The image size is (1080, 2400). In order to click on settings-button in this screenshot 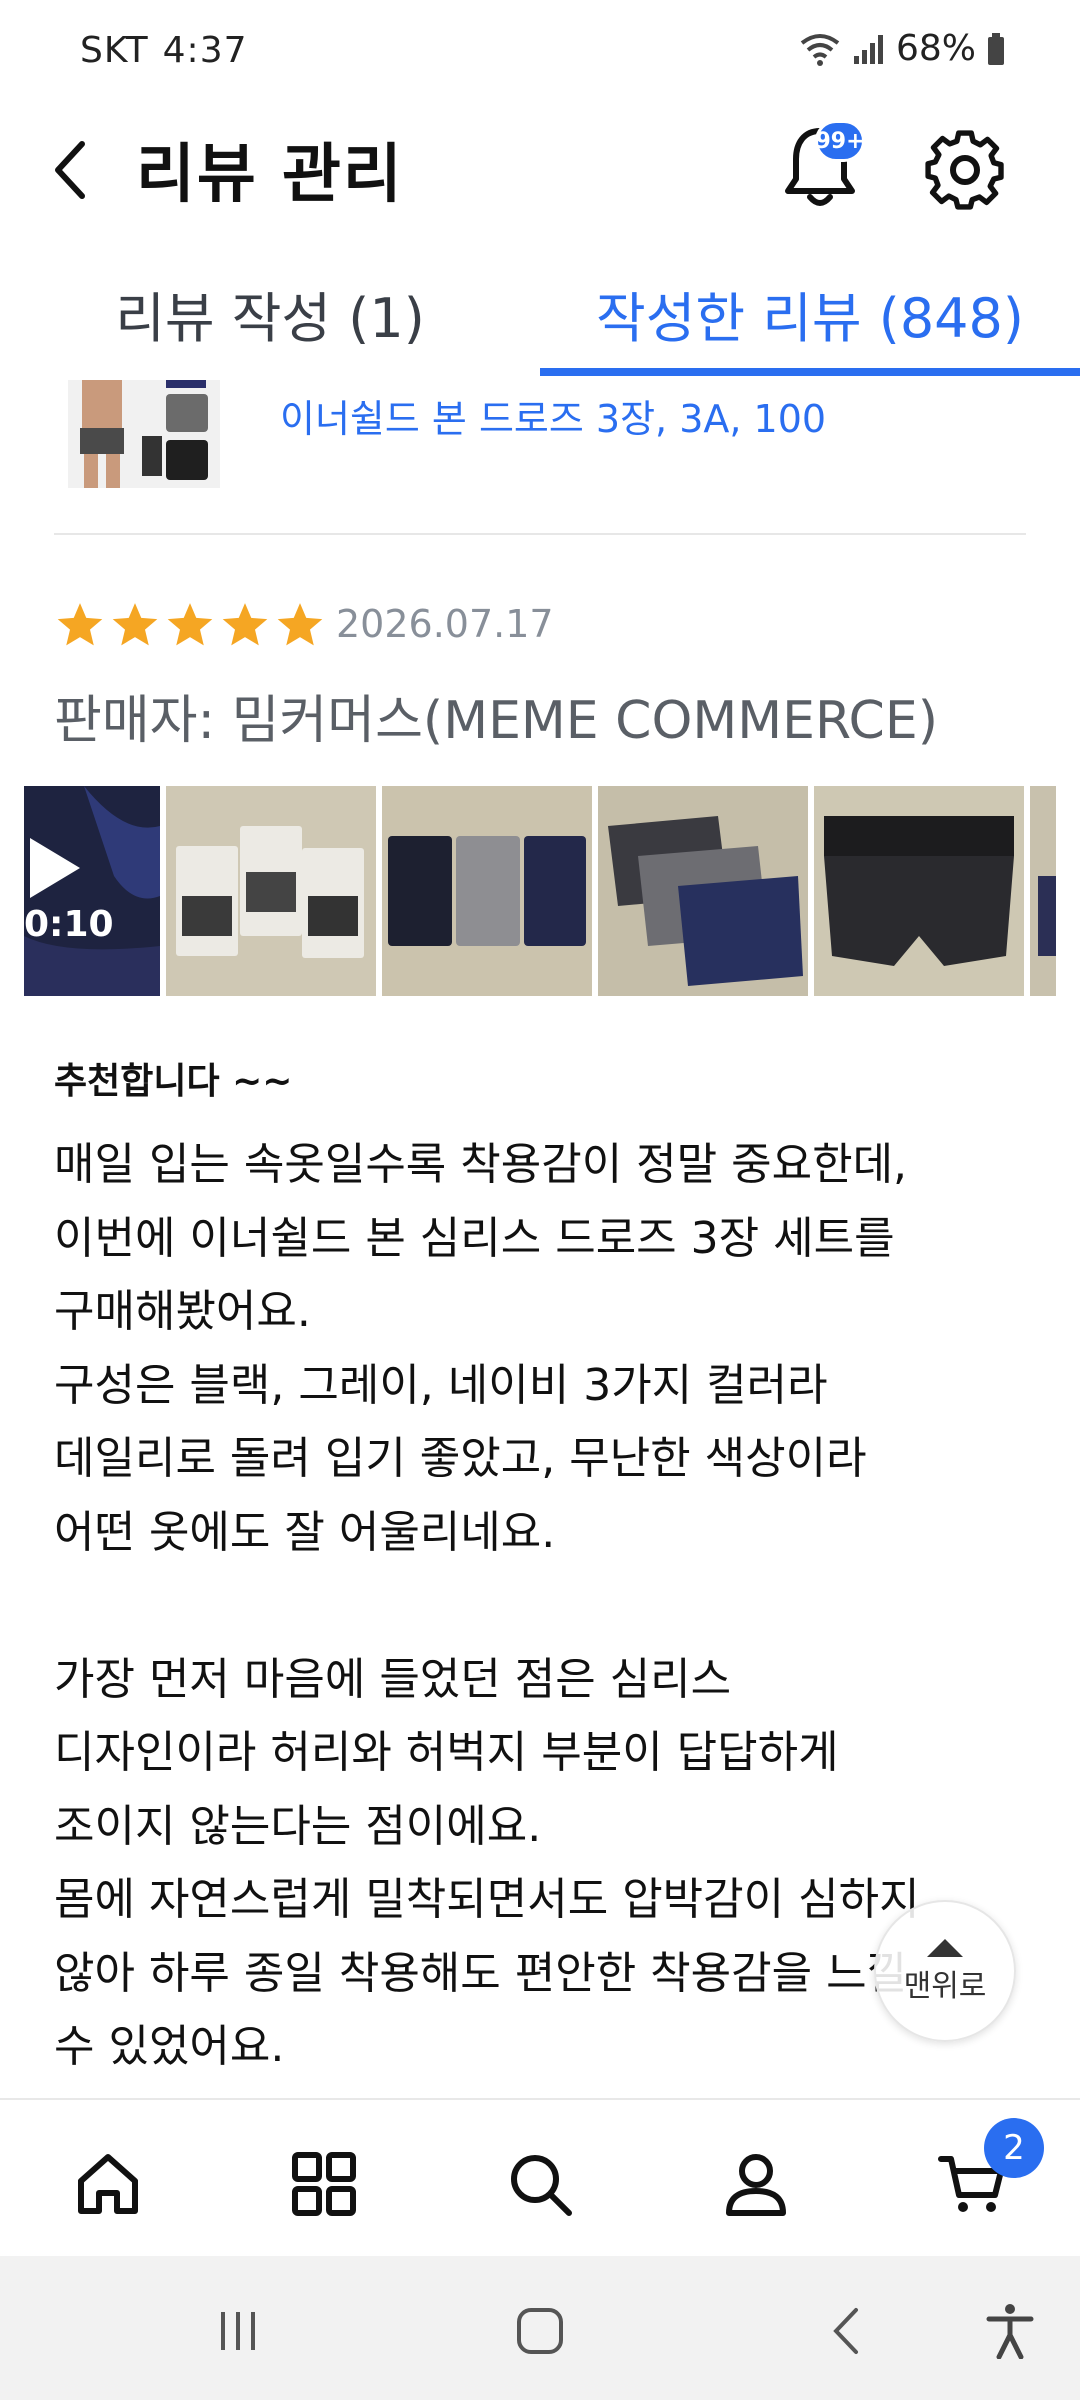, I will do `click(965, 170)`.